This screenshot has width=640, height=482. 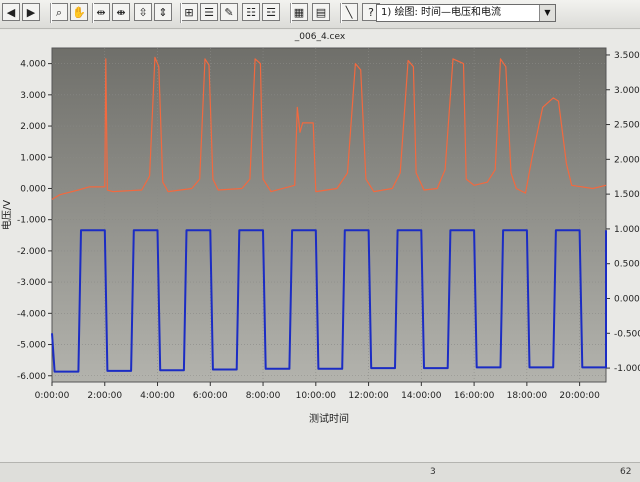 I want to click on x-tick-label: 20:00:00, so click(x=579, y=396).